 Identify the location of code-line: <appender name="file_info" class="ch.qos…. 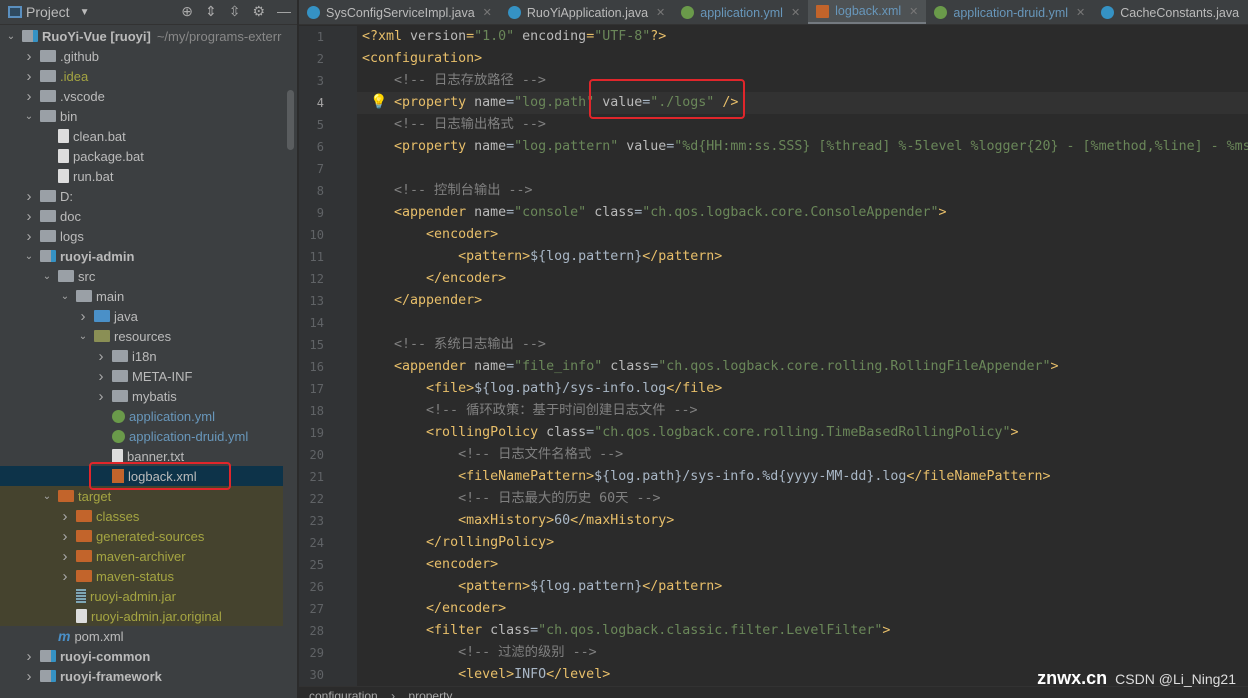
(710, 367).